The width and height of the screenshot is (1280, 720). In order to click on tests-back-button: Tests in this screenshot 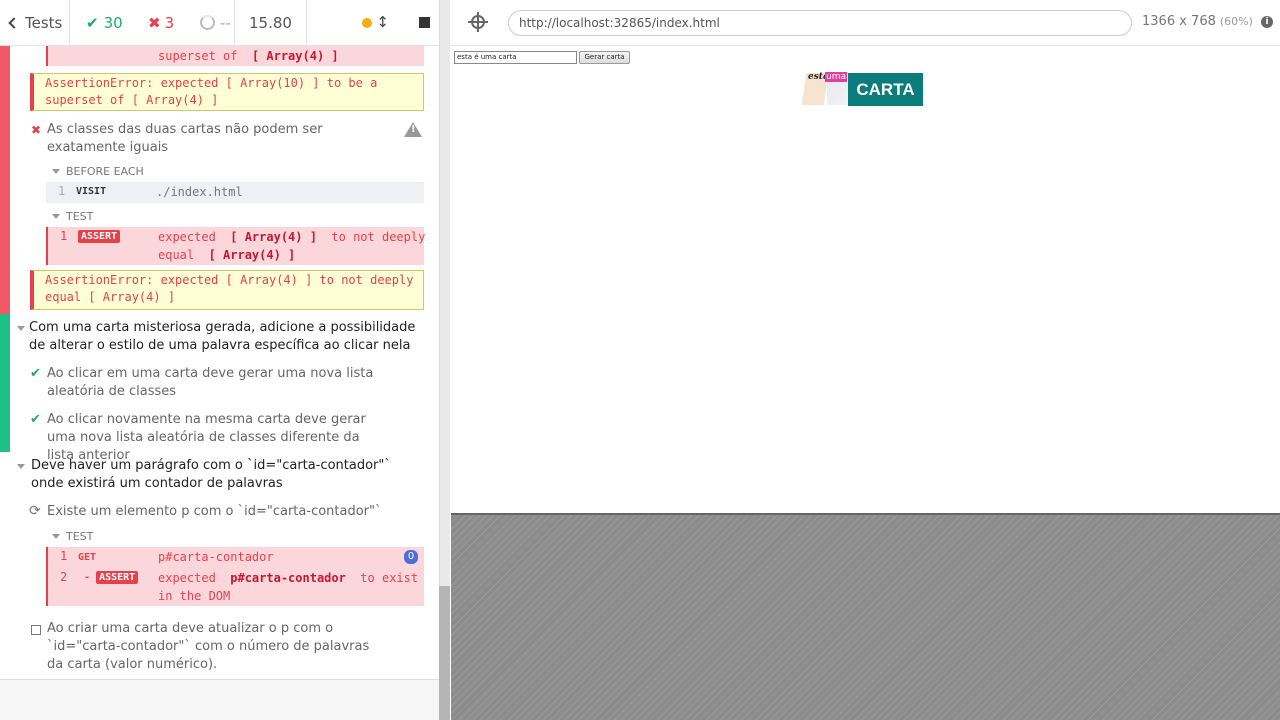, I will do `click(35, 22)`.